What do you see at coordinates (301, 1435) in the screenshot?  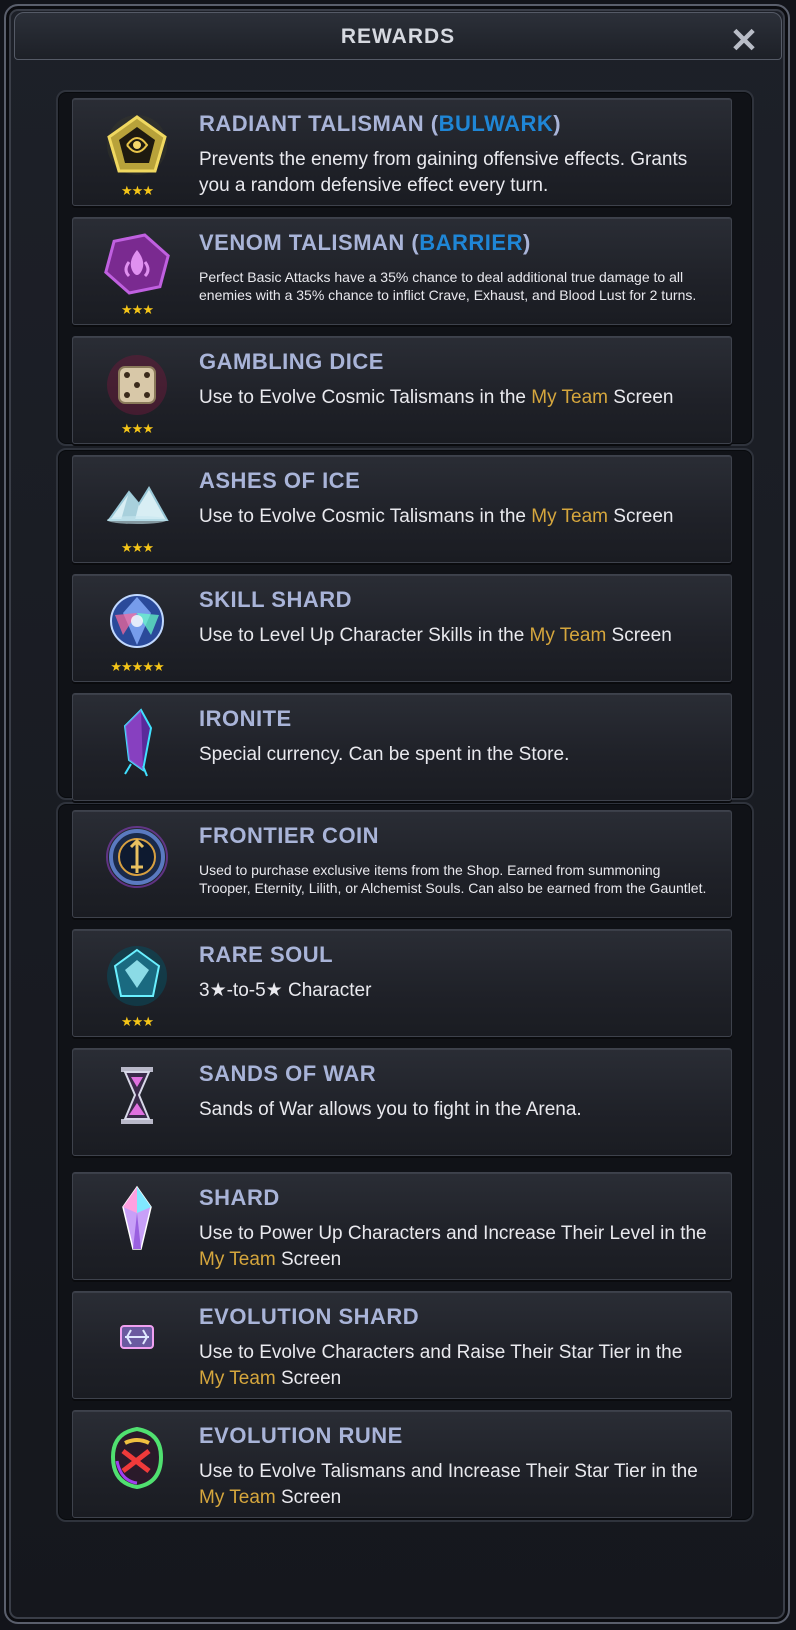 I see `reward-name: EVOLUTION RUNE` at bounding box center [301, 1435].